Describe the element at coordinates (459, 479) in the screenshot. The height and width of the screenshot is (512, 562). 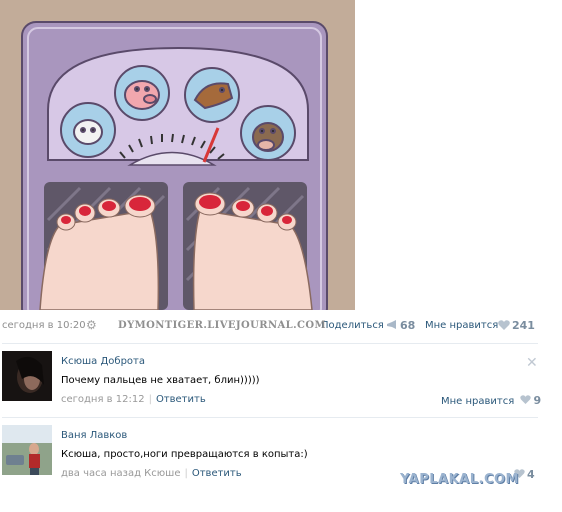
I see `site-watermark: YAPLAKAL.COM` at that location.